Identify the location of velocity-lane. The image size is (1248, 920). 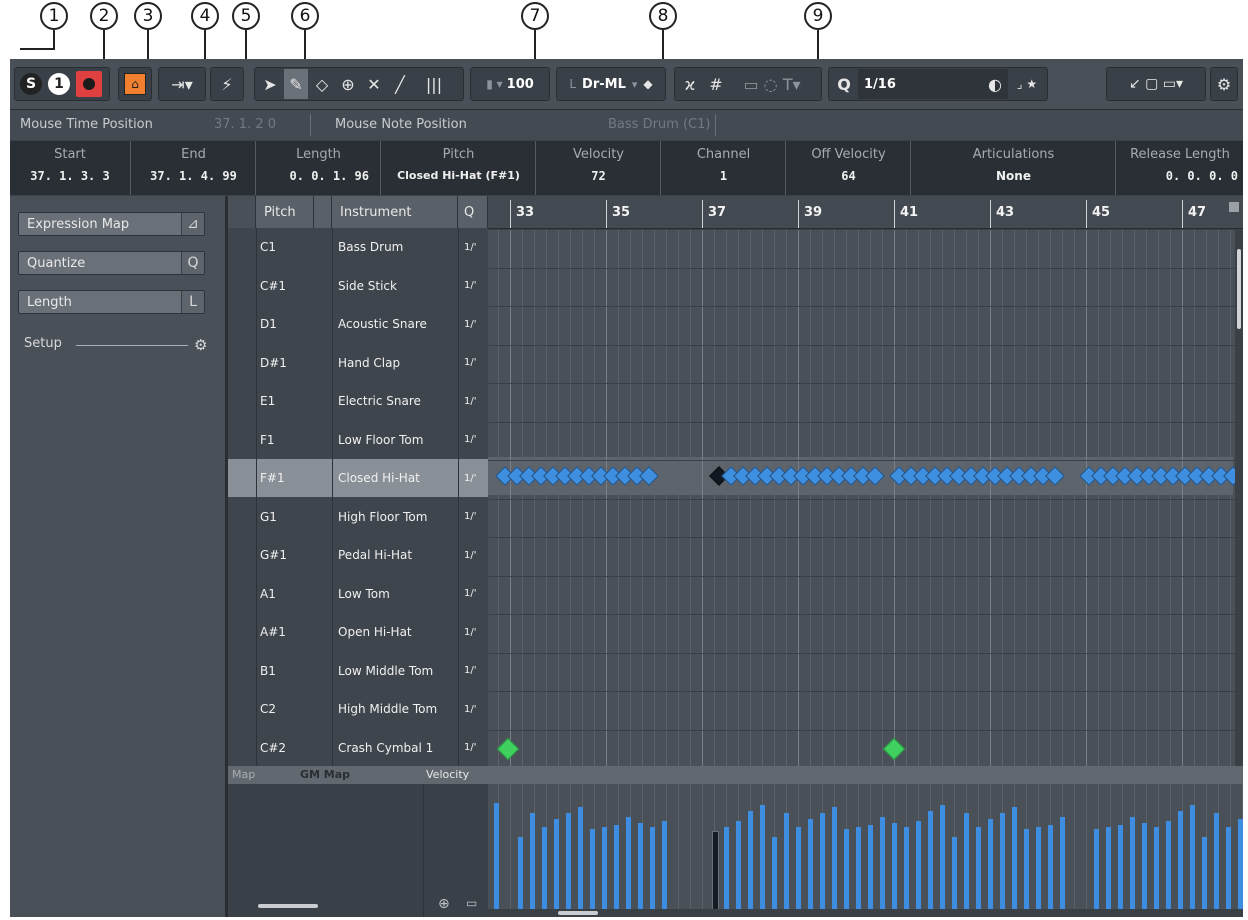
(865, 850).